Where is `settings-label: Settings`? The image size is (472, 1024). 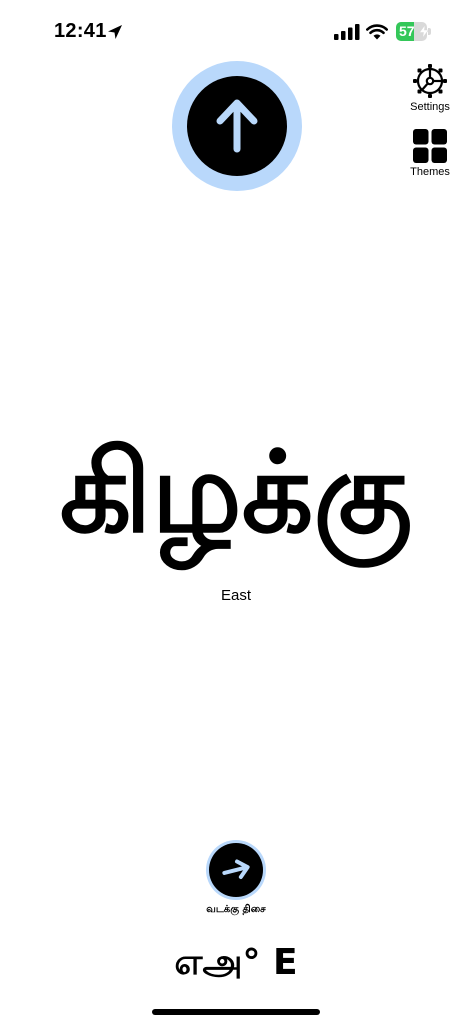 settings-label: Settings is located at coordinates (430, 107).